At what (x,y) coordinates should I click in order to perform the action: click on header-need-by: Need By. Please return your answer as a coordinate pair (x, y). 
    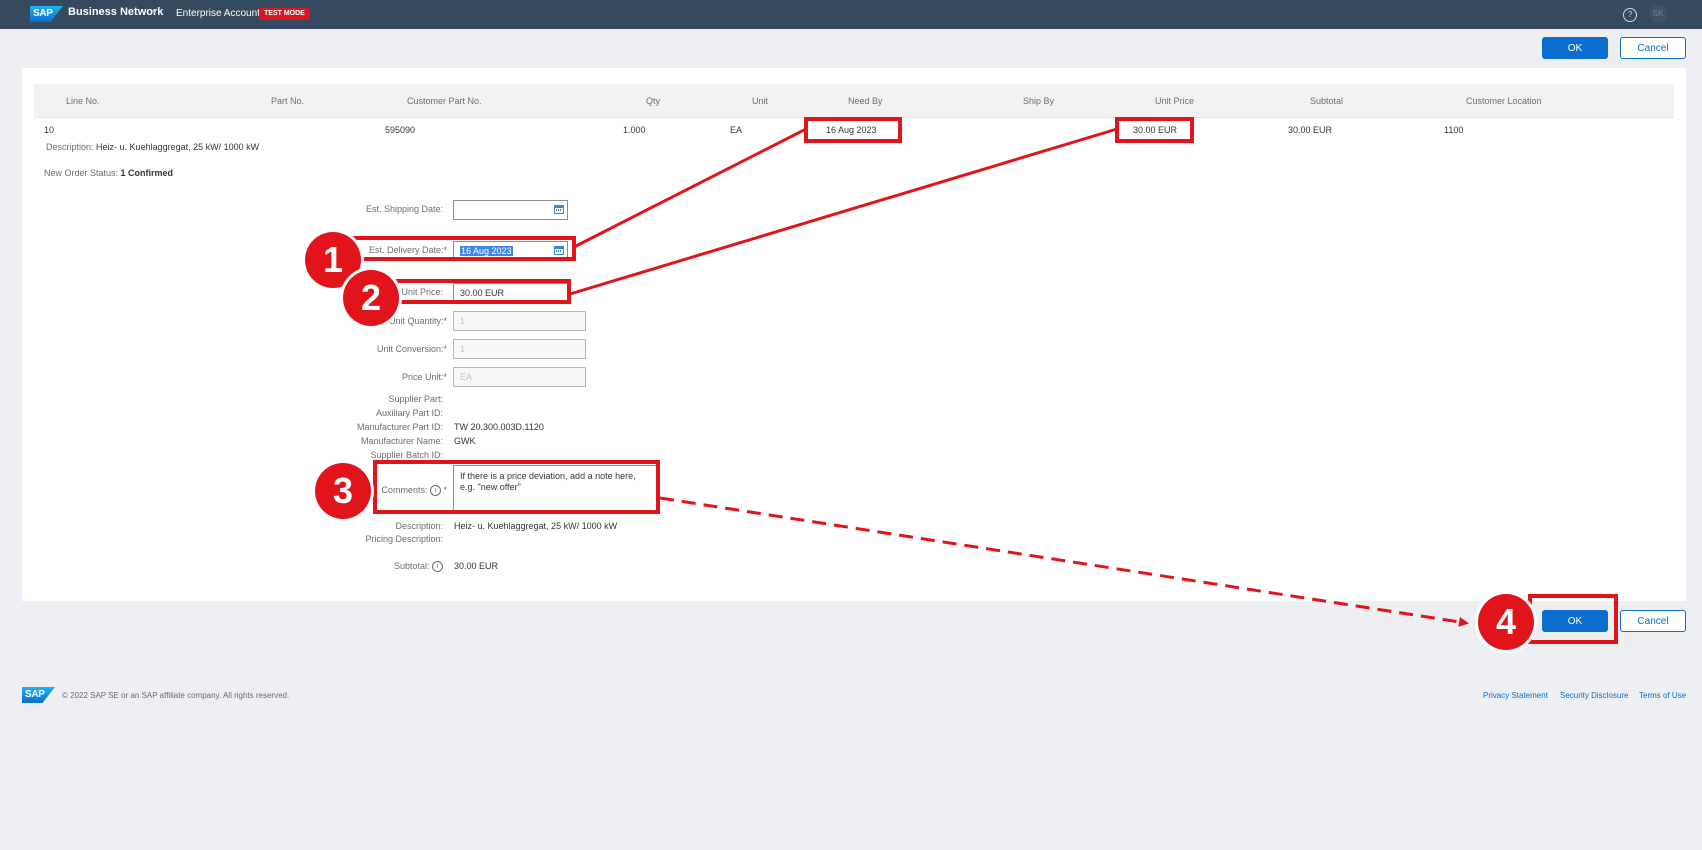
    Looking at the image, I should click on (865, 101).